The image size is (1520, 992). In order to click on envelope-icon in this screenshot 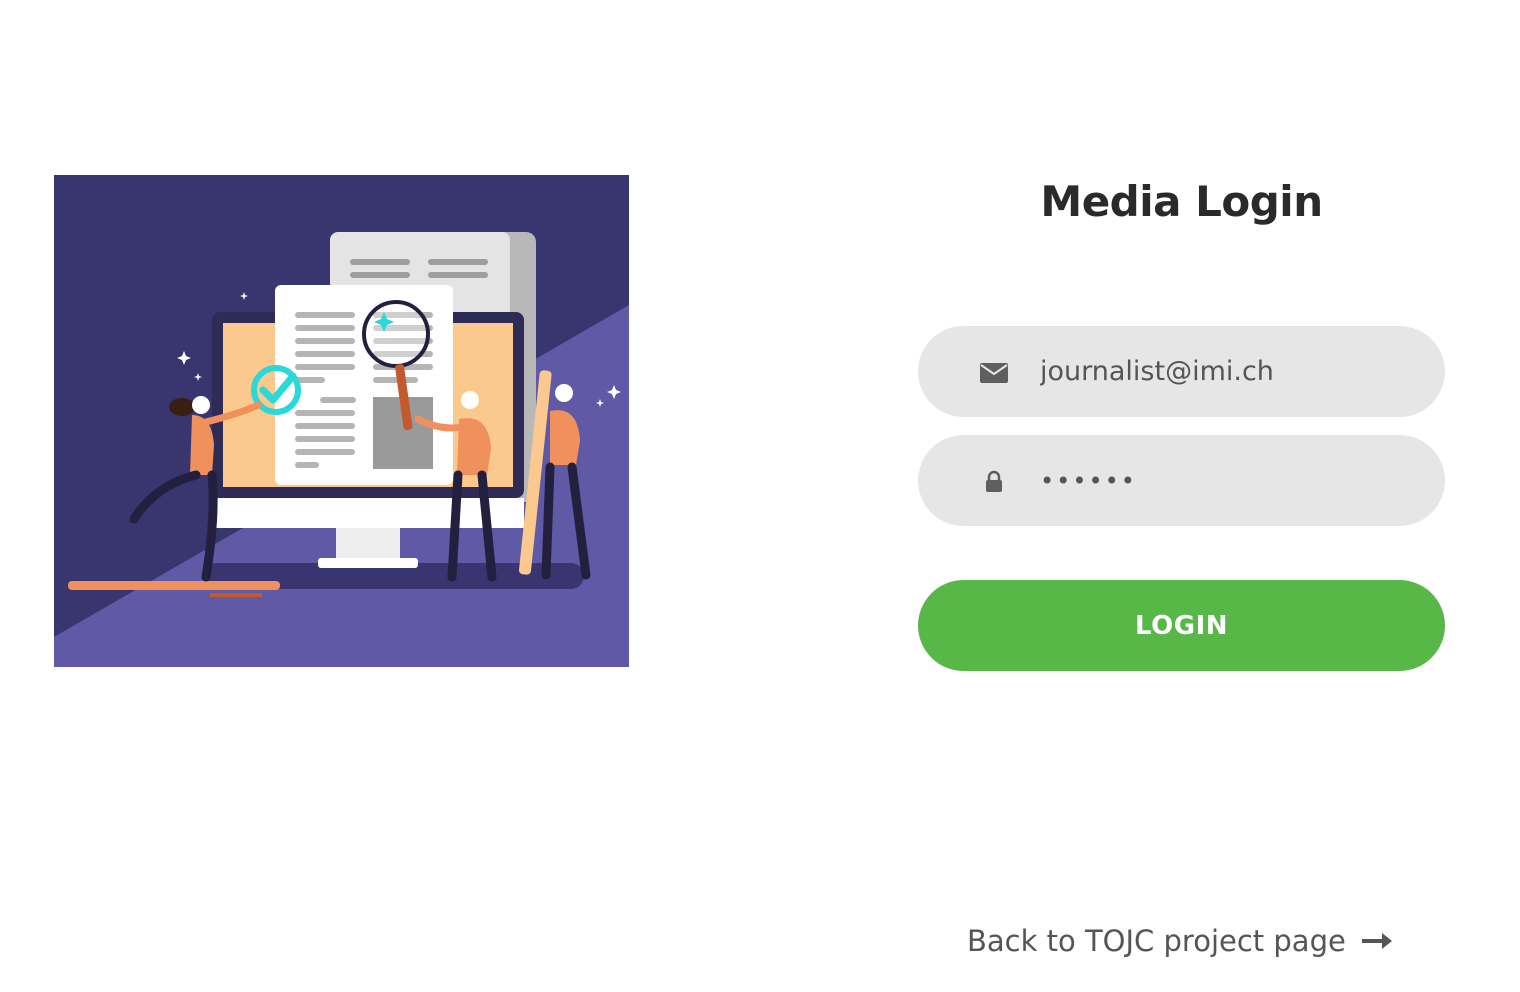, I will do `click(994, 372)`.